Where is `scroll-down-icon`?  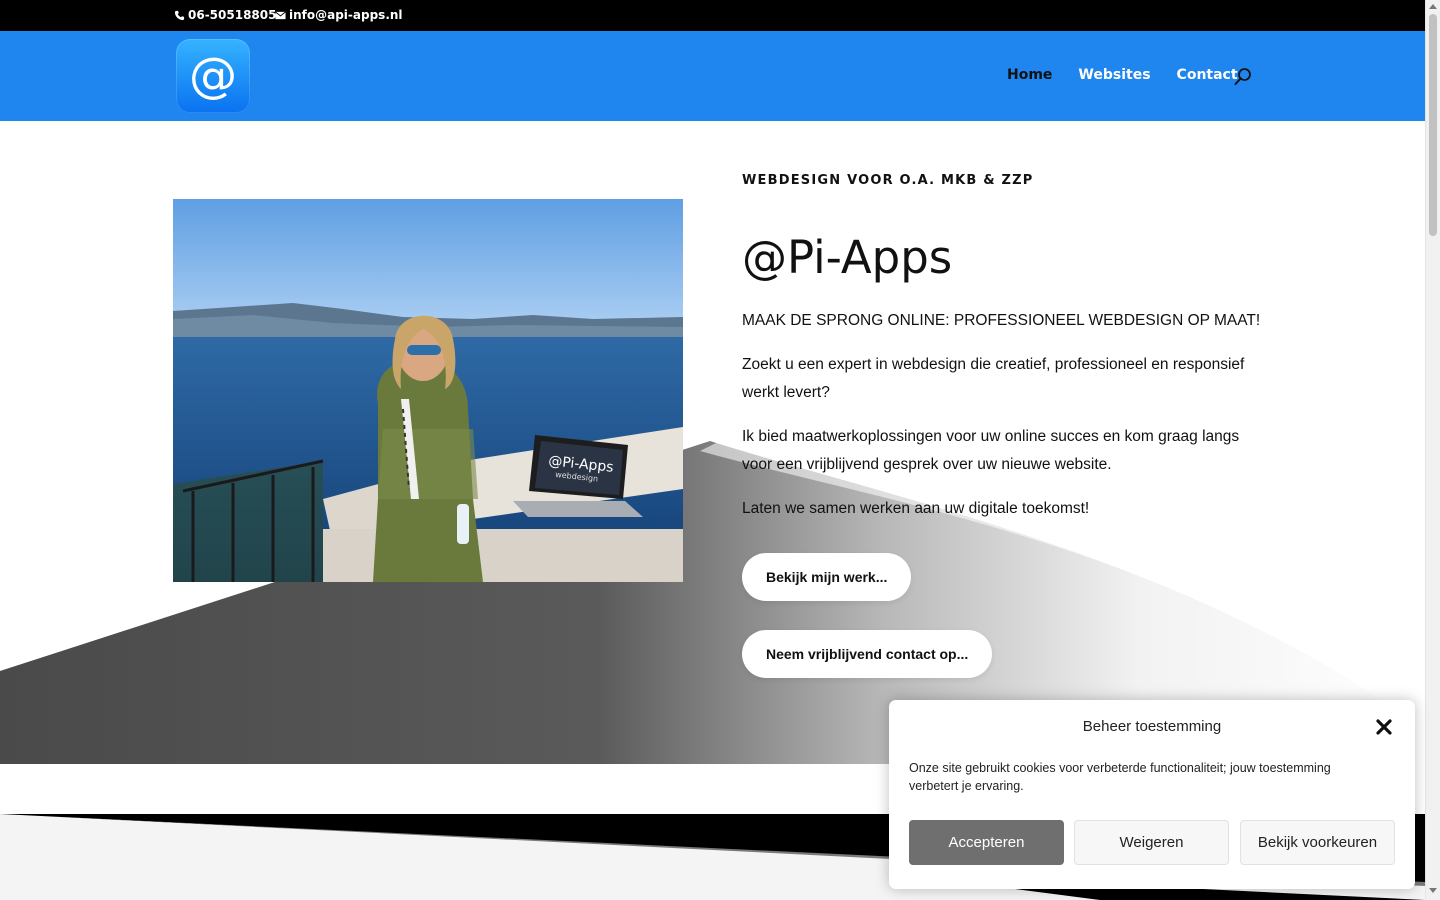
scroll-down-icon is located at coordinates (1433, 890).